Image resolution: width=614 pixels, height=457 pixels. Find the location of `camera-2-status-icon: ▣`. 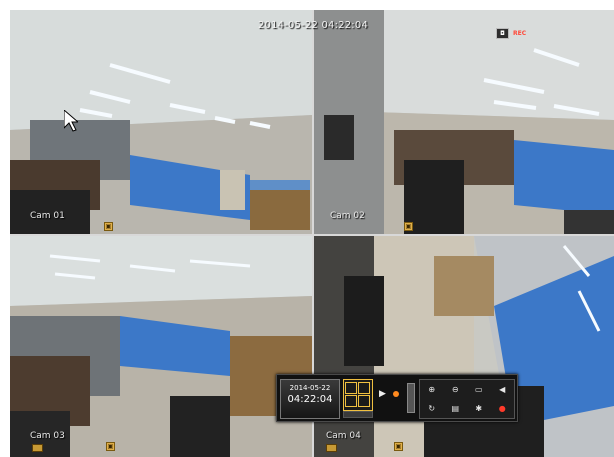

camera-2-status-icon: ▣ is located at coordinates (408, 226).